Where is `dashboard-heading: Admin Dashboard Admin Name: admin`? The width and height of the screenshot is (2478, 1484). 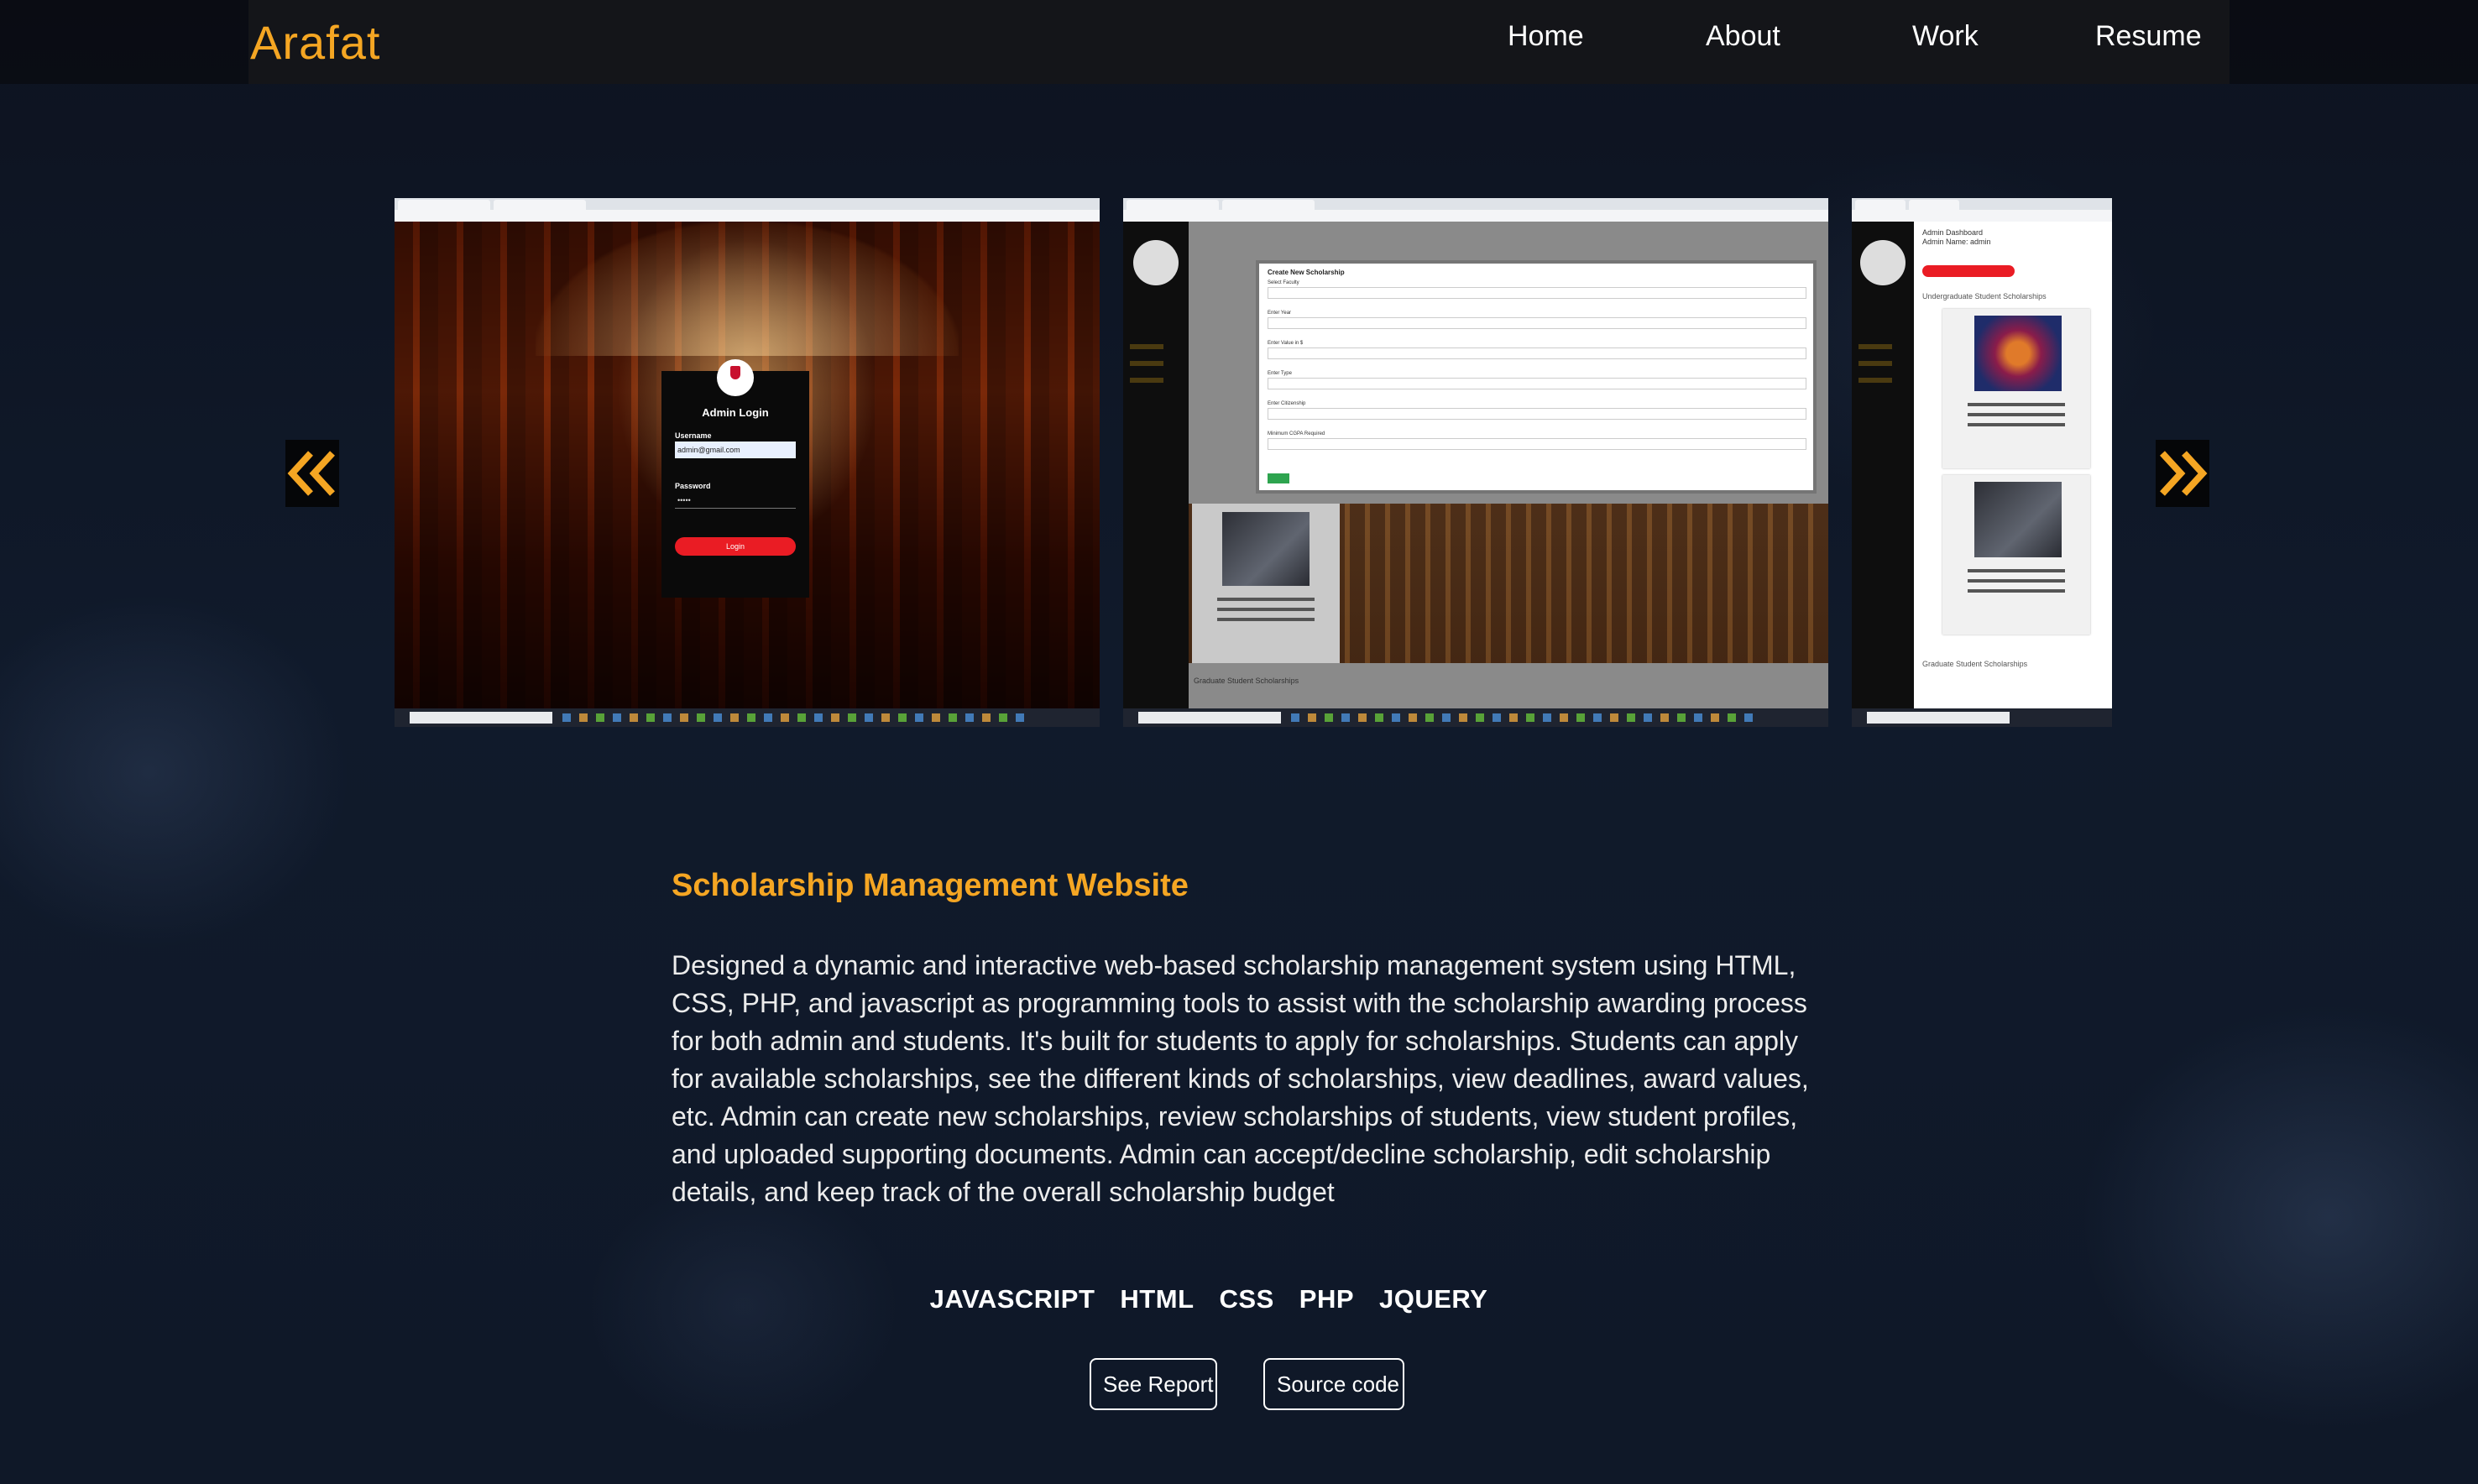
dashboard-heading: Admin Dashboard Admin Name: admin is located at coordinates (1956, 237).